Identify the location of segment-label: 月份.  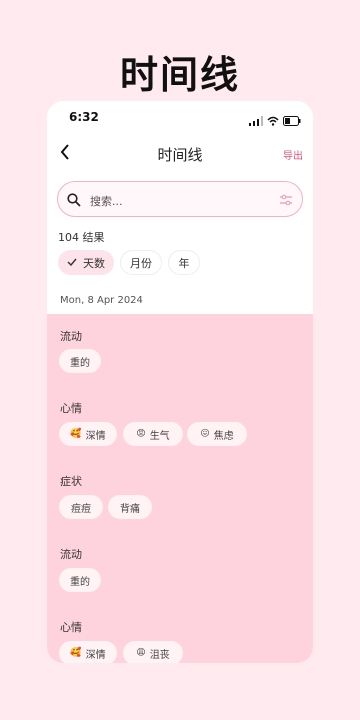
(141, 263).